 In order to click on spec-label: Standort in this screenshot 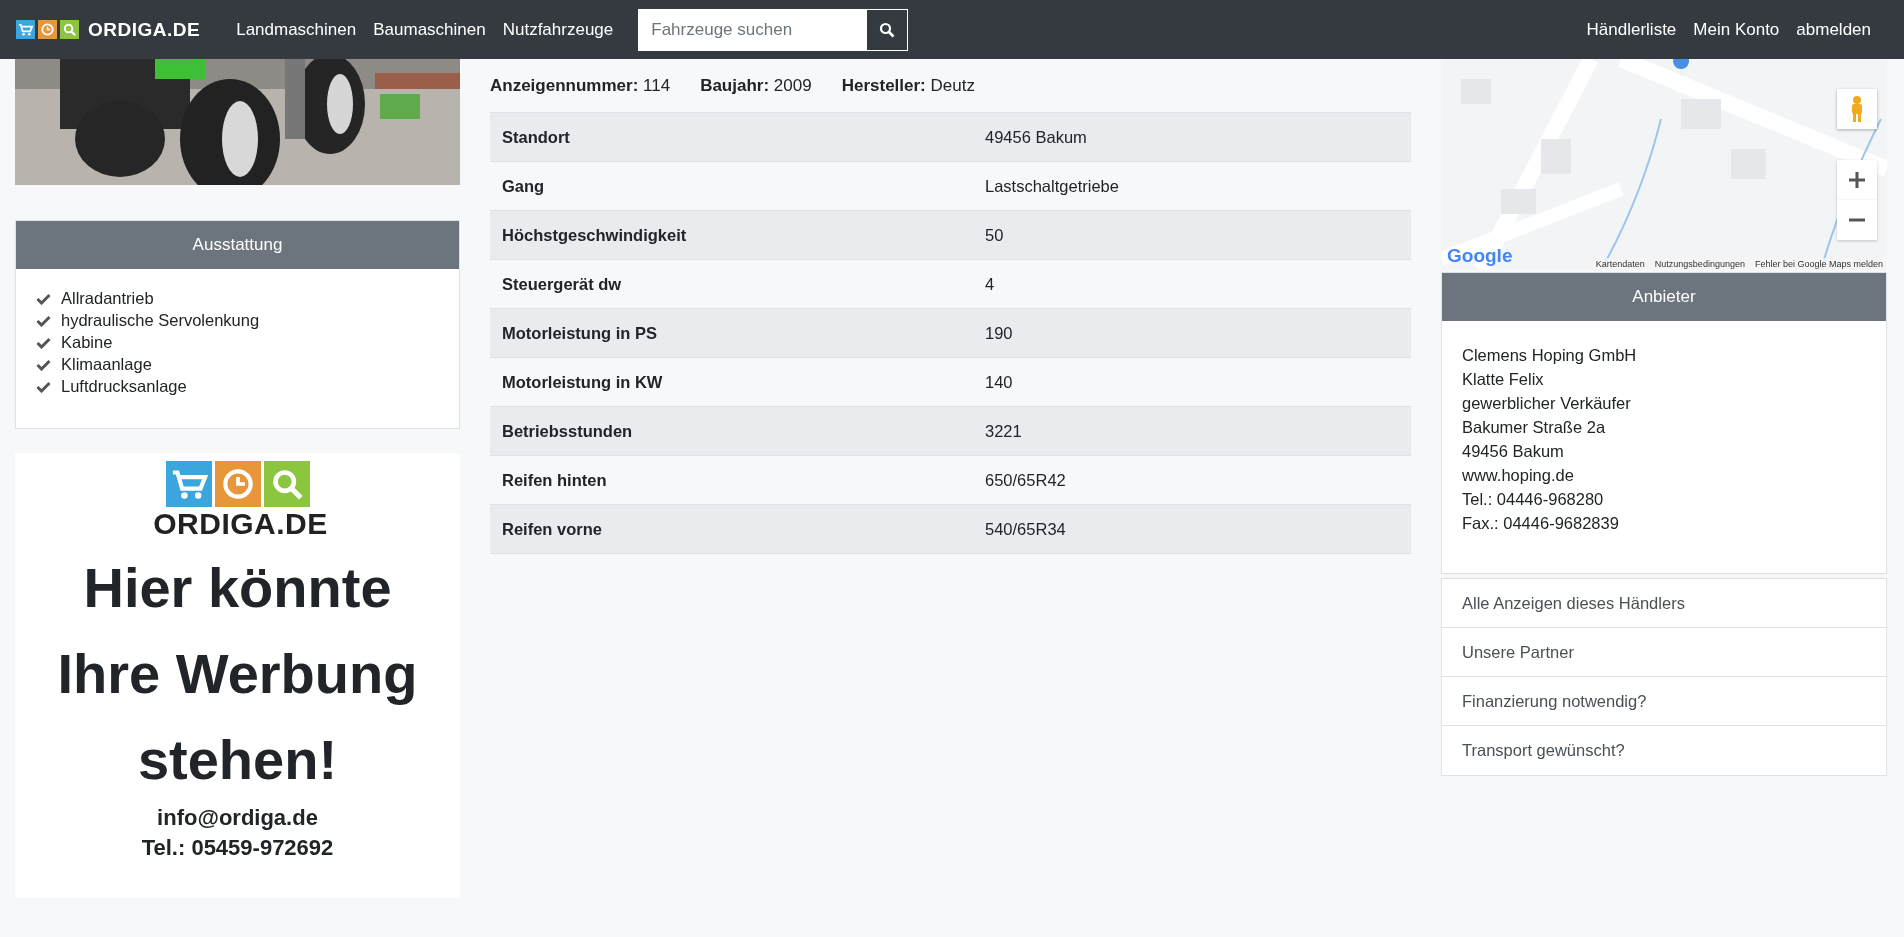, I will do `click(536, 137)`.